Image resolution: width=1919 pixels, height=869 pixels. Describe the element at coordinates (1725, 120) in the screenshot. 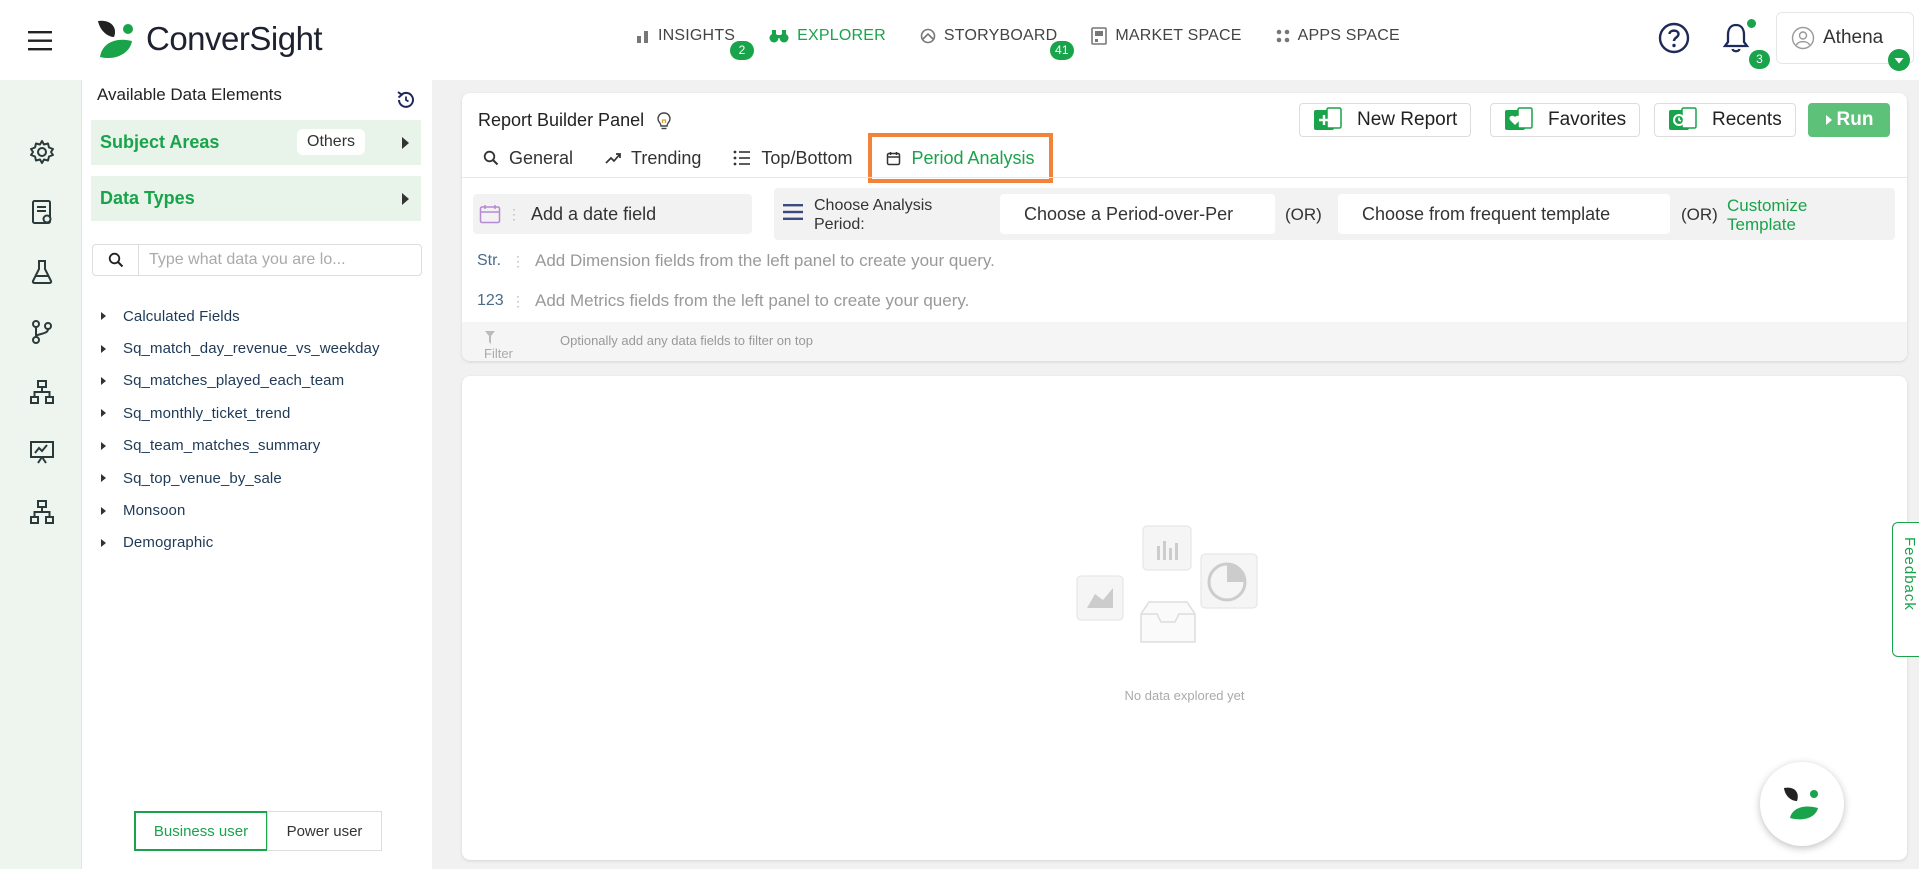

I see `recents-button: Recents` at that location.